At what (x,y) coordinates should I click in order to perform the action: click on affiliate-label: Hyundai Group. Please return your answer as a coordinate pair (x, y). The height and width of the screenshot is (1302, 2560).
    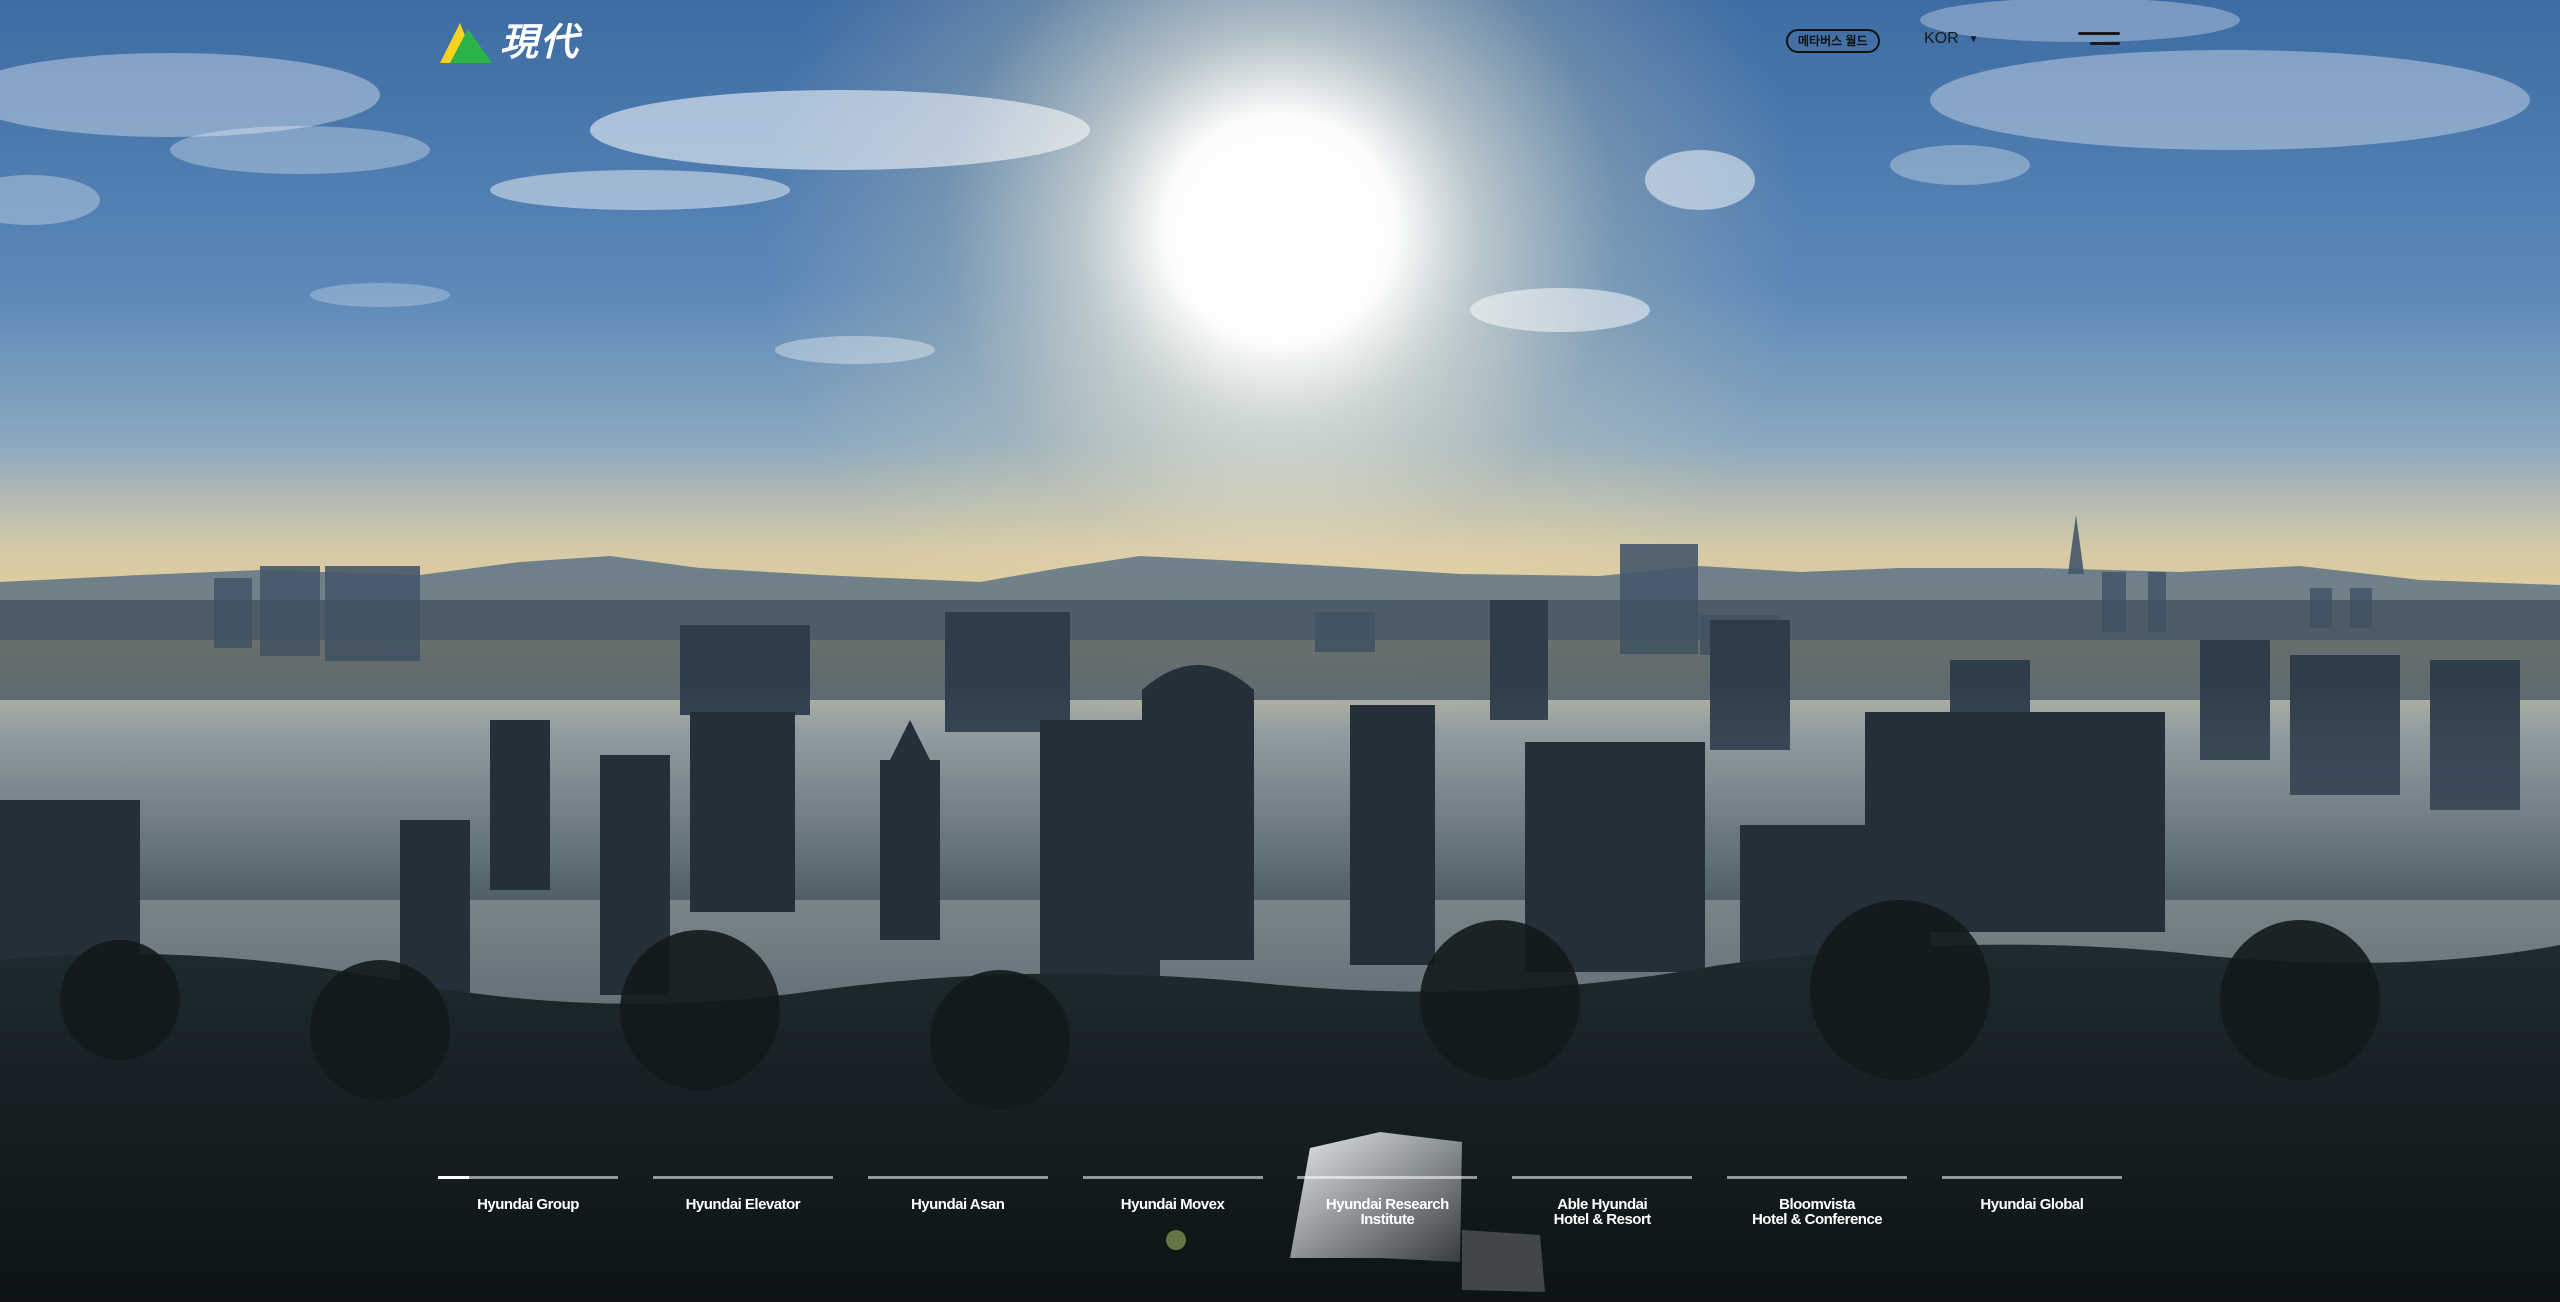
    Looking at the image, I should click on (528, 1204).